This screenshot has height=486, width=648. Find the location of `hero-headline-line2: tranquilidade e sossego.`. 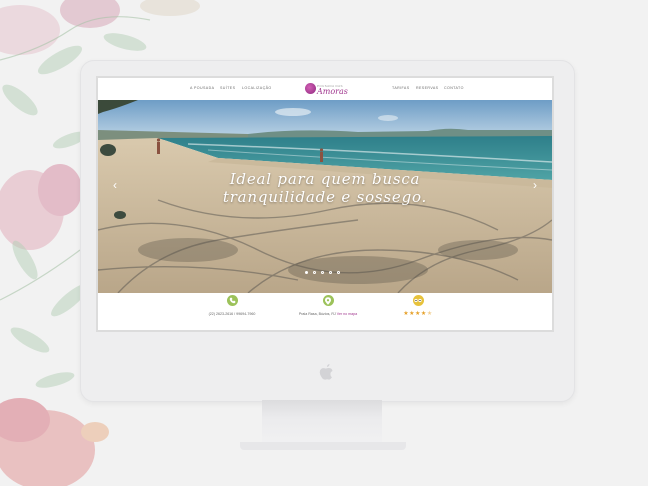

hero-headline-line2: tranquilidade e sossego. is located at coordinates (325, 197).